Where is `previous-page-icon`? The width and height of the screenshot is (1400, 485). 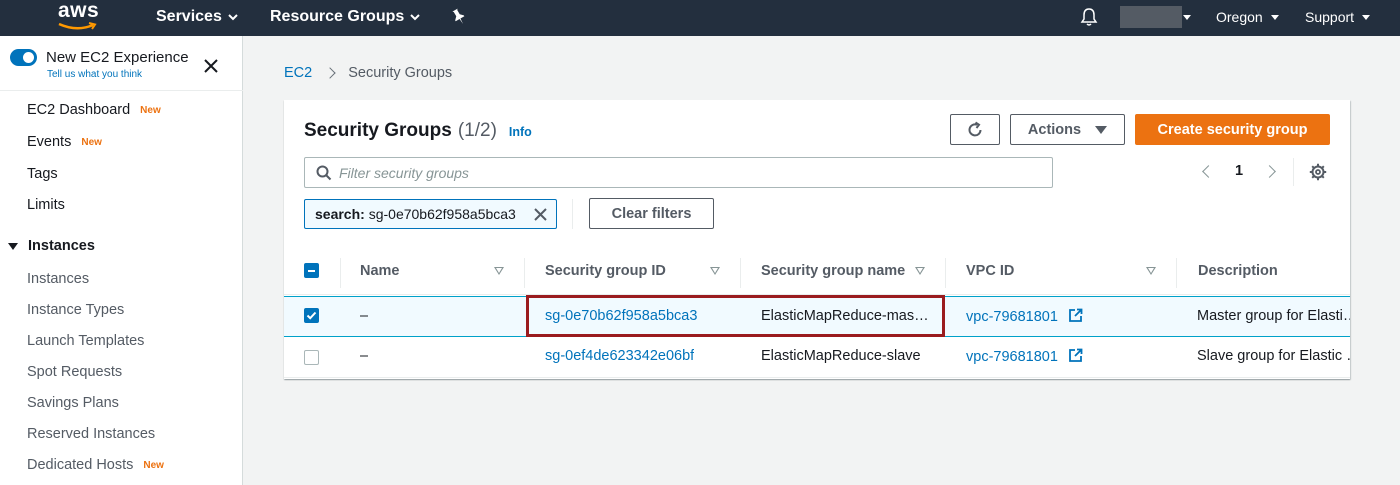 previous-page-icon is located at coordinates (1208, 171).